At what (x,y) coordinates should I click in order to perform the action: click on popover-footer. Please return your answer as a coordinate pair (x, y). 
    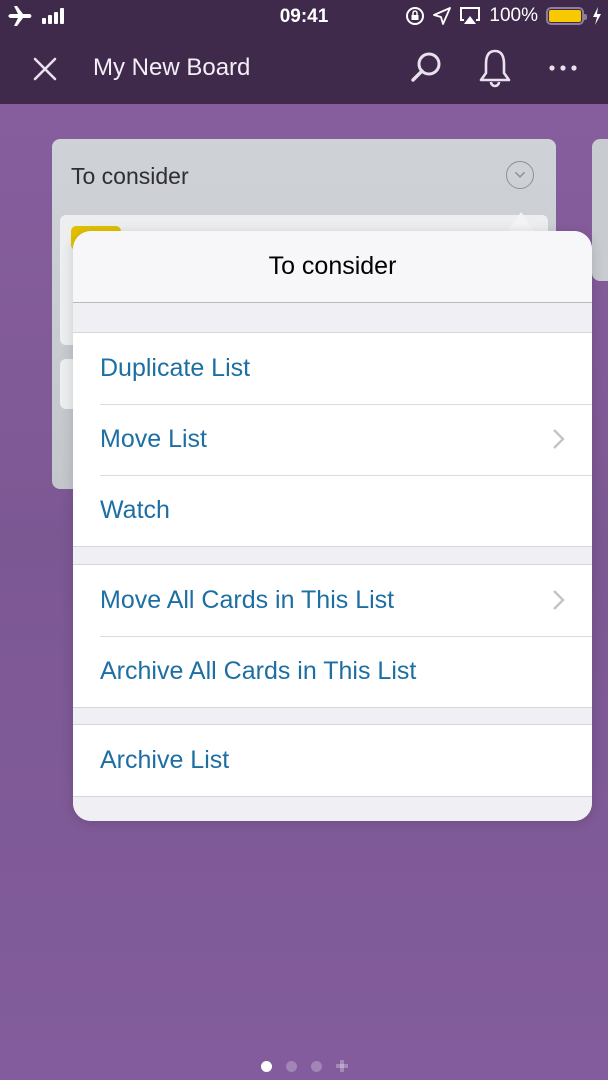
    Looking at the image, I should click on (332, 809).